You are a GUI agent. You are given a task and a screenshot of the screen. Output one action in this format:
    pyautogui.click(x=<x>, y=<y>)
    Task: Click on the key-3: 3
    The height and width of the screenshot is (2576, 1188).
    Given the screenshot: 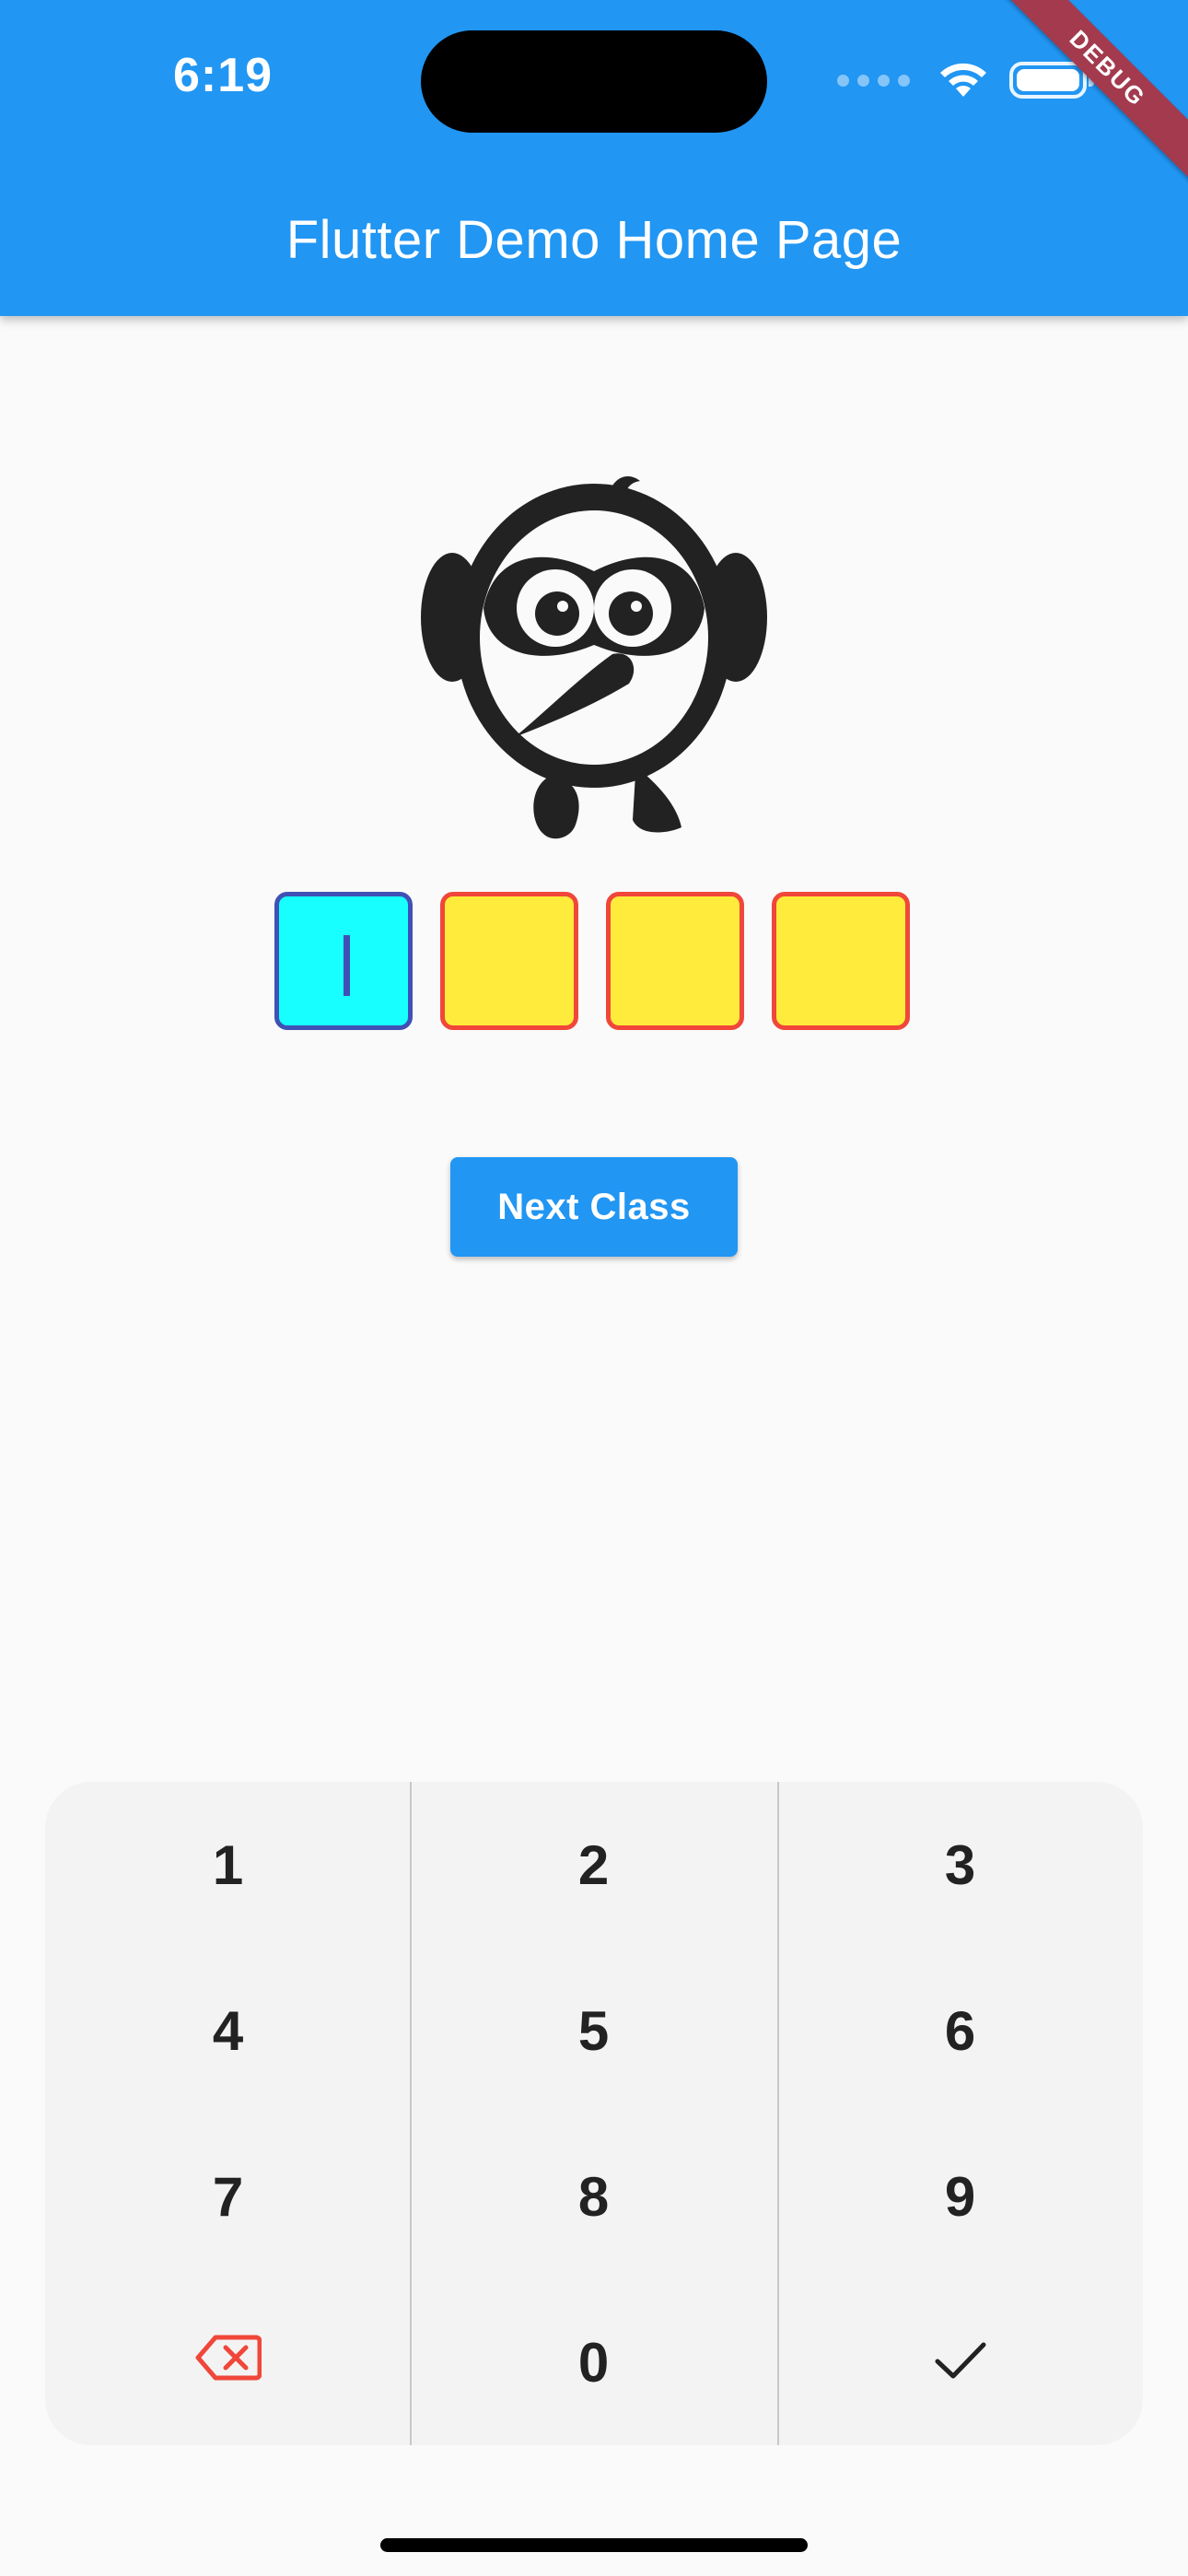 What is the action you would take?
    pyautogui.click(x=960, y=1865)
    